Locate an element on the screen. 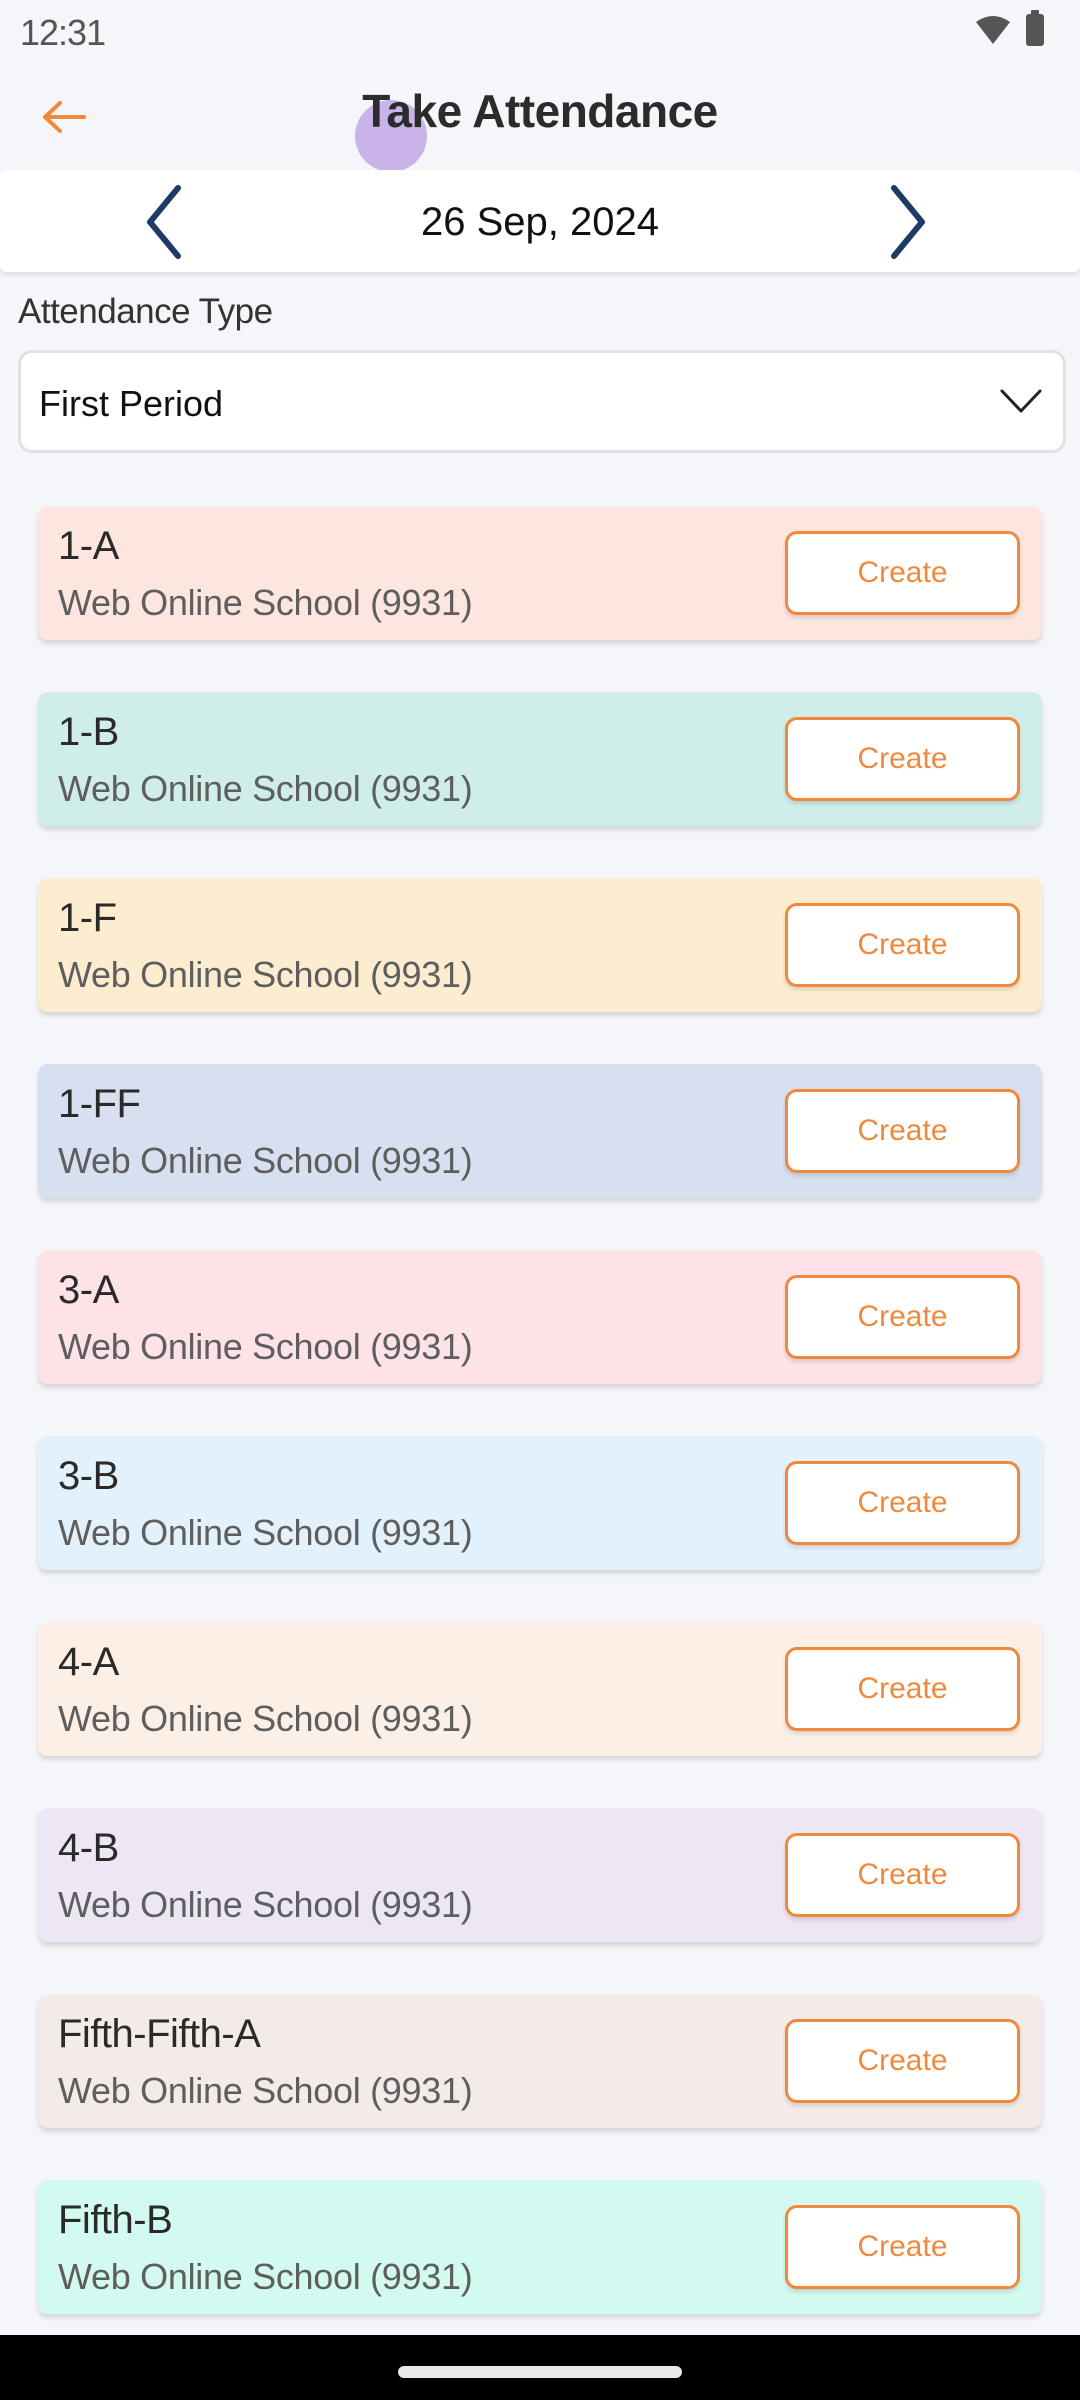  class-card: Fifth-B Web Online School (9931) Create is located at coordinates (540, 2247).